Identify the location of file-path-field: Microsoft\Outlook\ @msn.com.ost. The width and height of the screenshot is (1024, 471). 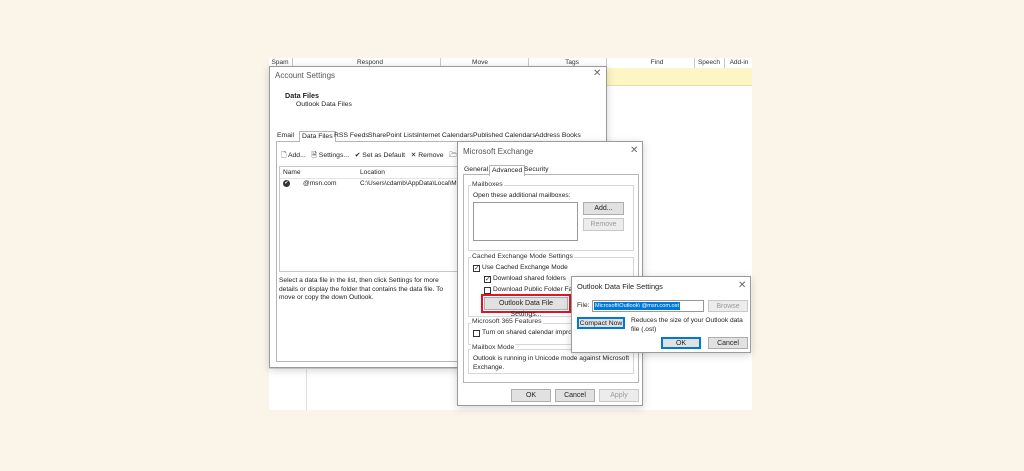
(648, 306).